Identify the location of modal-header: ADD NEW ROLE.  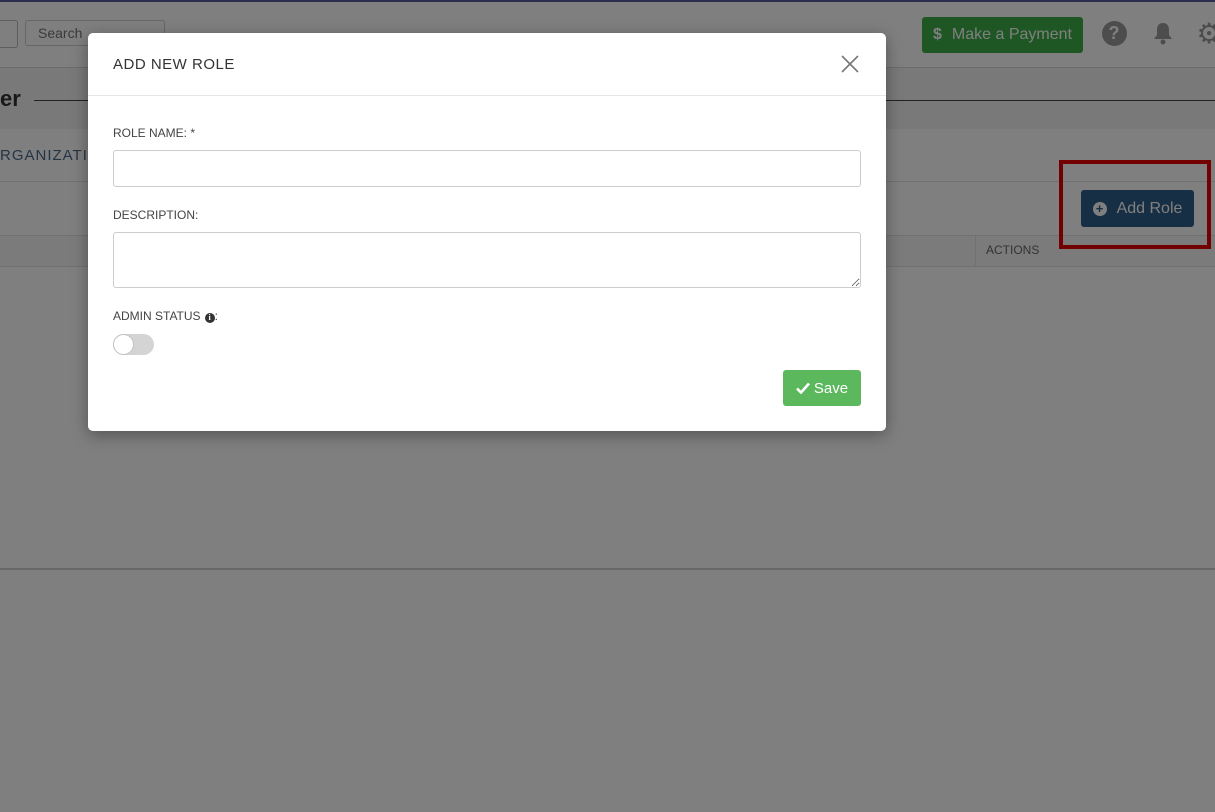
(487, 64).